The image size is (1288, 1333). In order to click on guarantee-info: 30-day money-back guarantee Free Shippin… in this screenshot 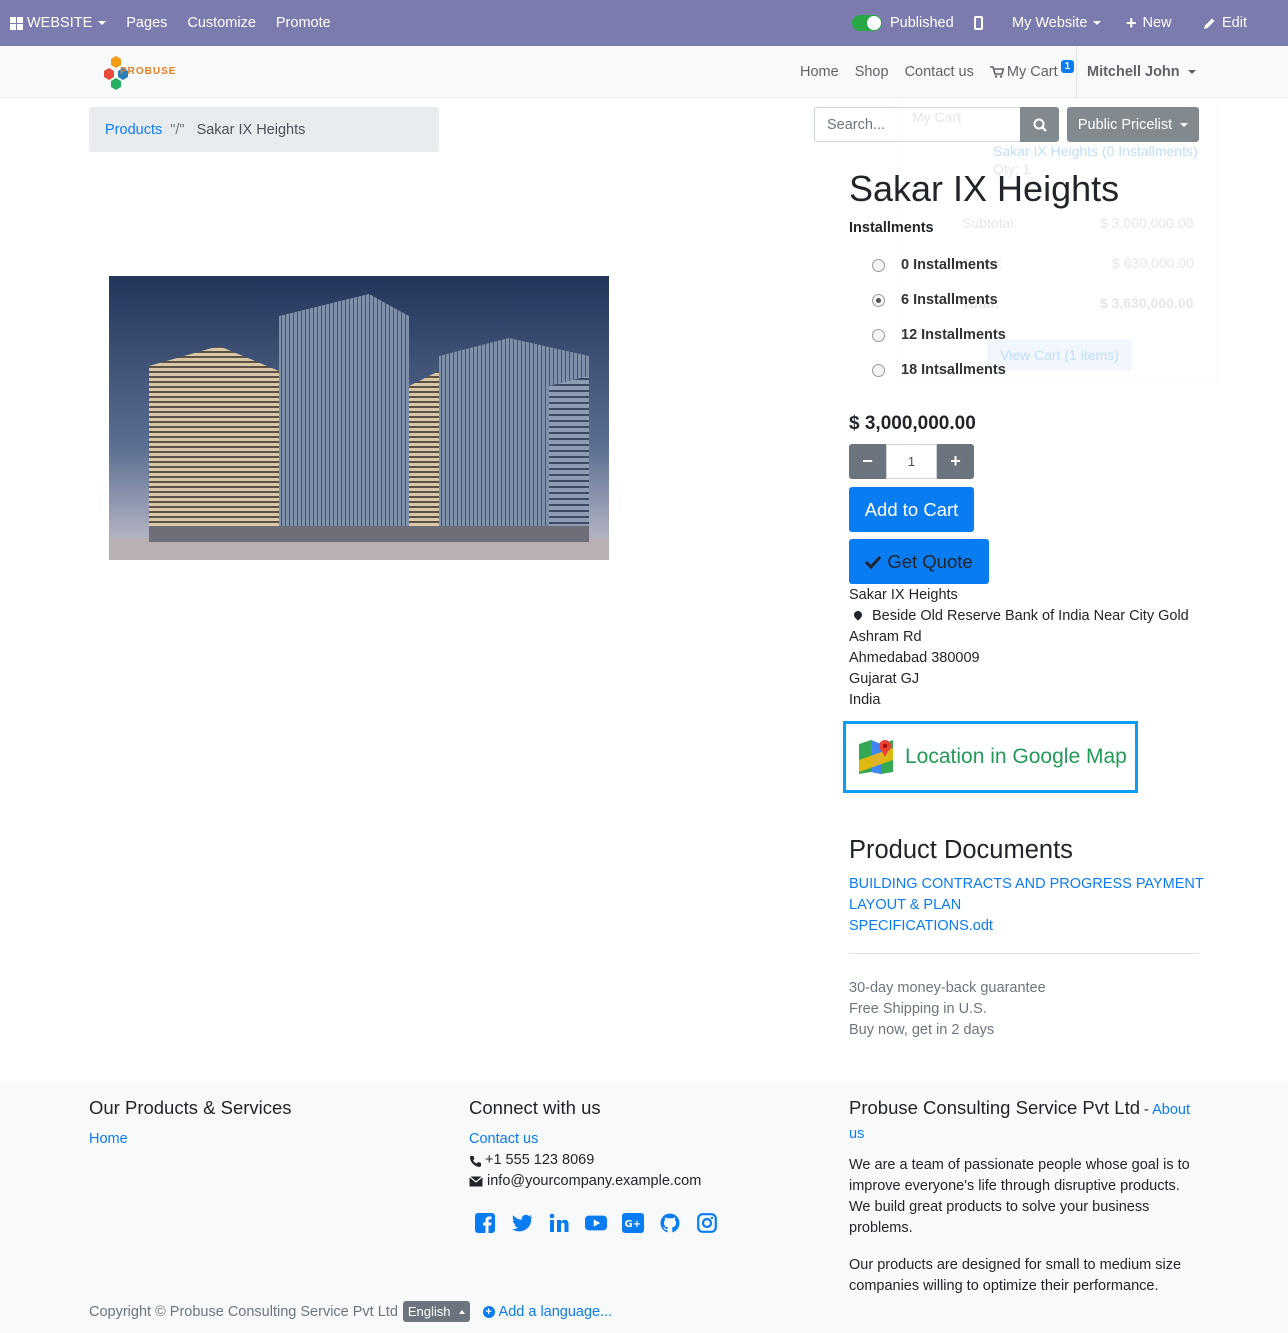, I will do `click(947, 1009)`.